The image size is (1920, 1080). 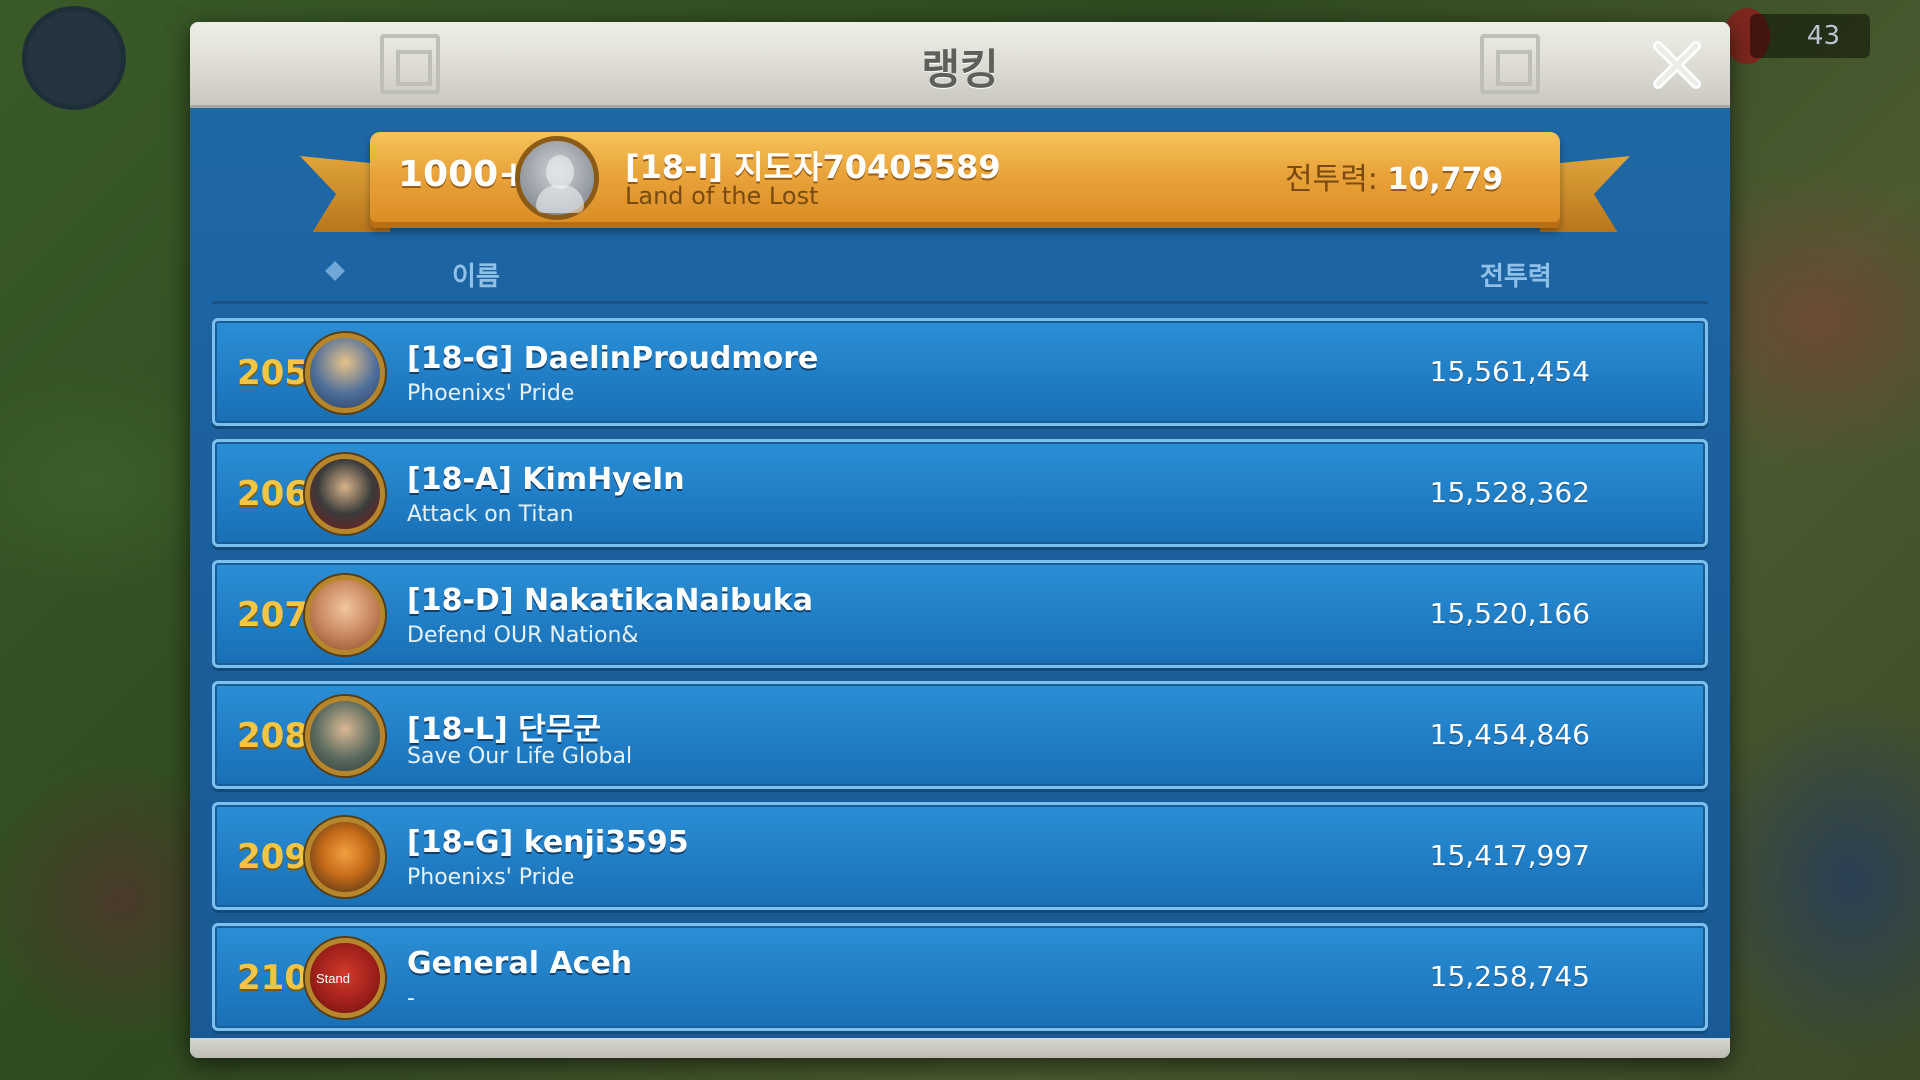 I want to click on row-alliance: -, so click(x=411, y=998).